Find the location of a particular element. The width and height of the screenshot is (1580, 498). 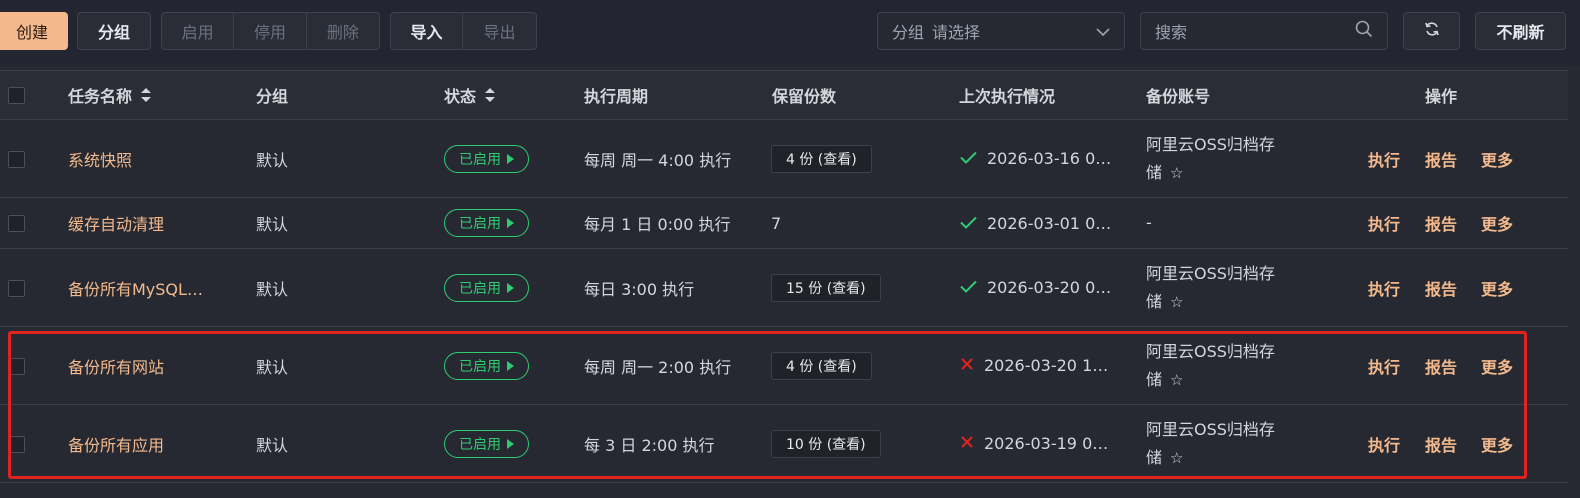

task-name-link: 缓存自动清理 is located at coordinates (116, 223).